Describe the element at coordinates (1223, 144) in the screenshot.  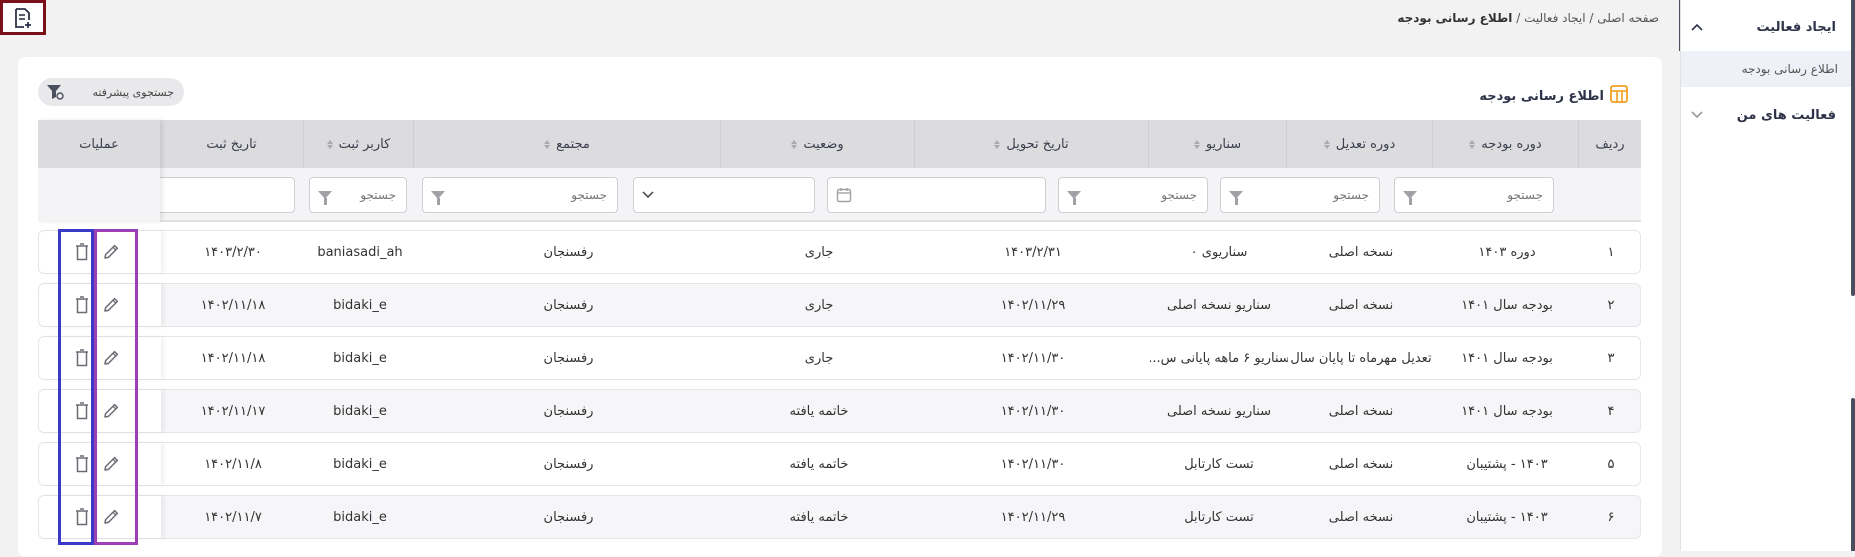
I see `column-header-label: سناریو` at that location.